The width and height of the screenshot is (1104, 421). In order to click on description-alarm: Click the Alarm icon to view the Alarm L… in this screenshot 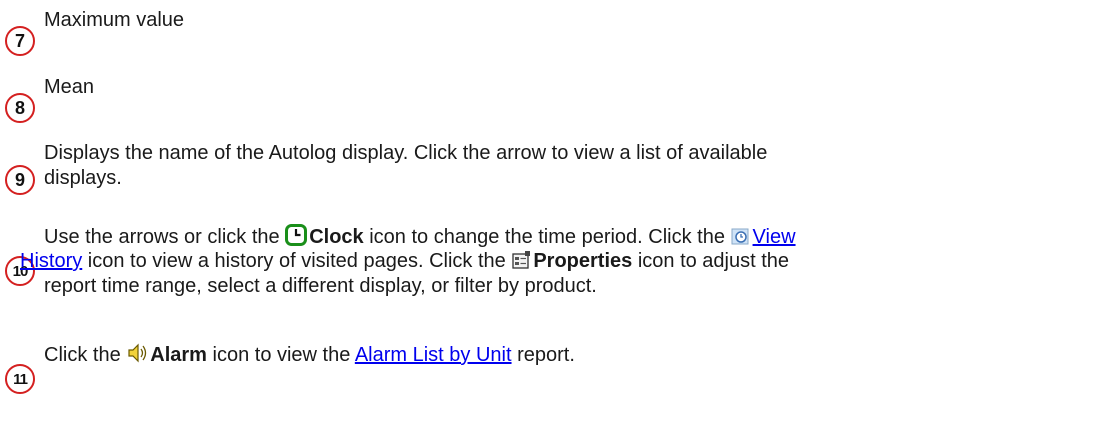, I will do `click(309, 356)`.